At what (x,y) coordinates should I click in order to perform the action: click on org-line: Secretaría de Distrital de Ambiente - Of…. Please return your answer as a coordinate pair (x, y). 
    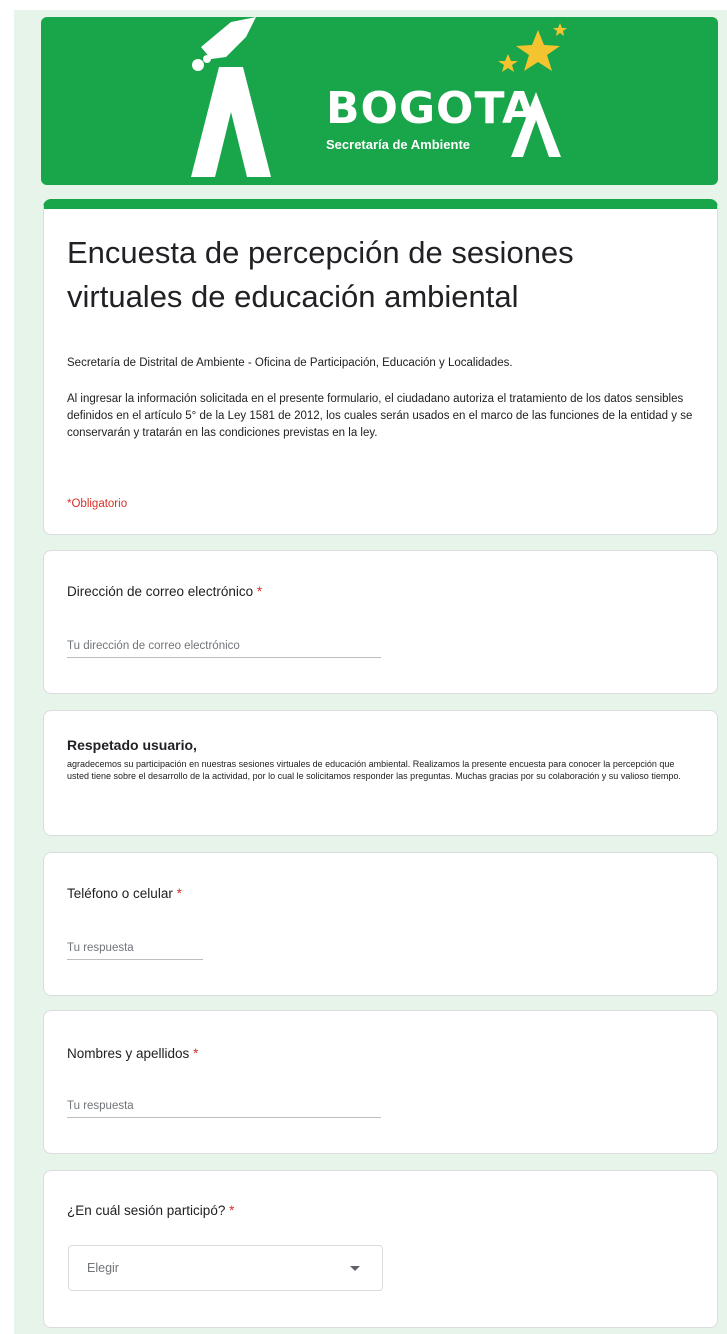
    Looking at the image, I should click on (290, 363).